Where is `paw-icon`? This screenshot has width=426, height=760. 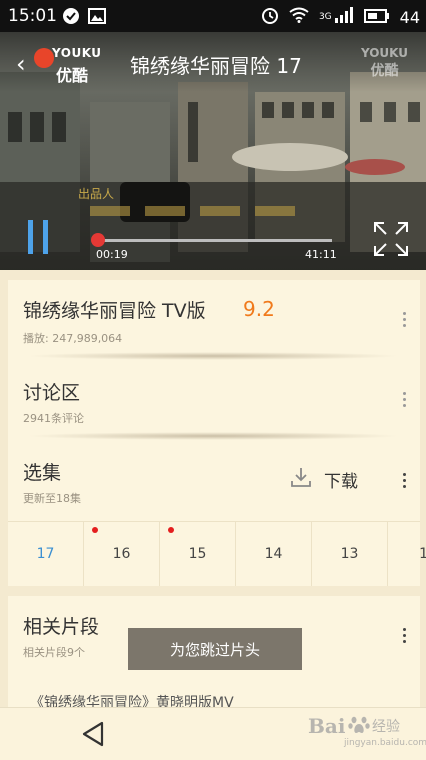
paw-icon is located at coordinates (359, 727).